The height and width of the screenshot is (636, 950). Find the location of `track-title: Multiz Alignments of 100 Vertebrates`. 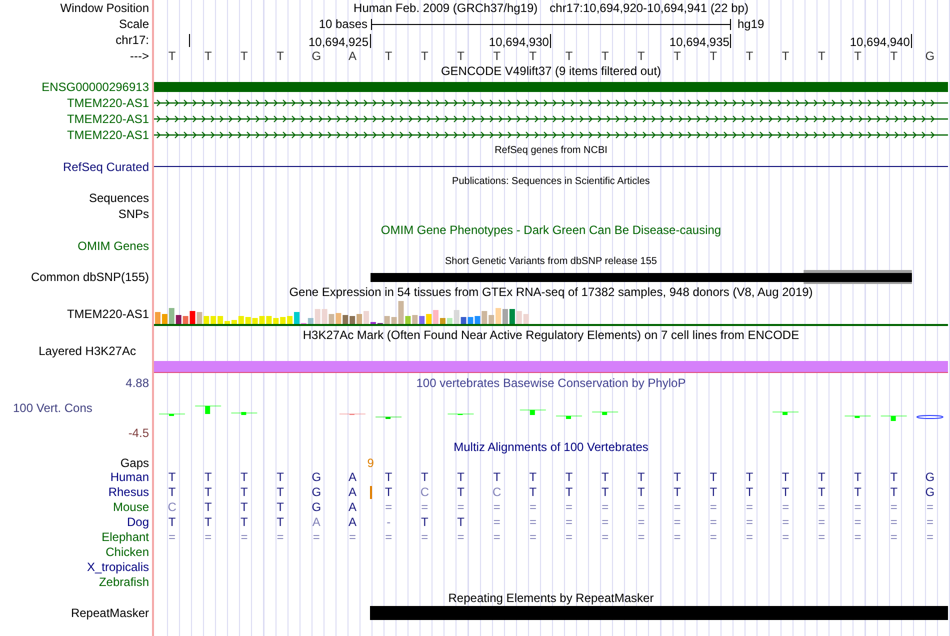

track-title: Multiz Alignments of 100 Vertebrates is located at coordinates (551, 447).